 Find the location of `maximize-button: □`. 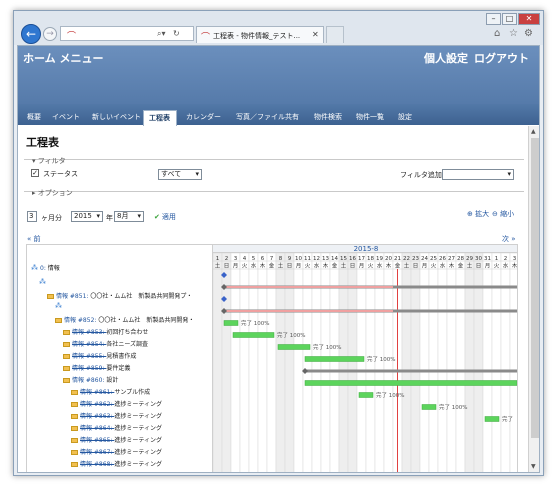

maximize-button: □ is located at coordinates (509, 19).